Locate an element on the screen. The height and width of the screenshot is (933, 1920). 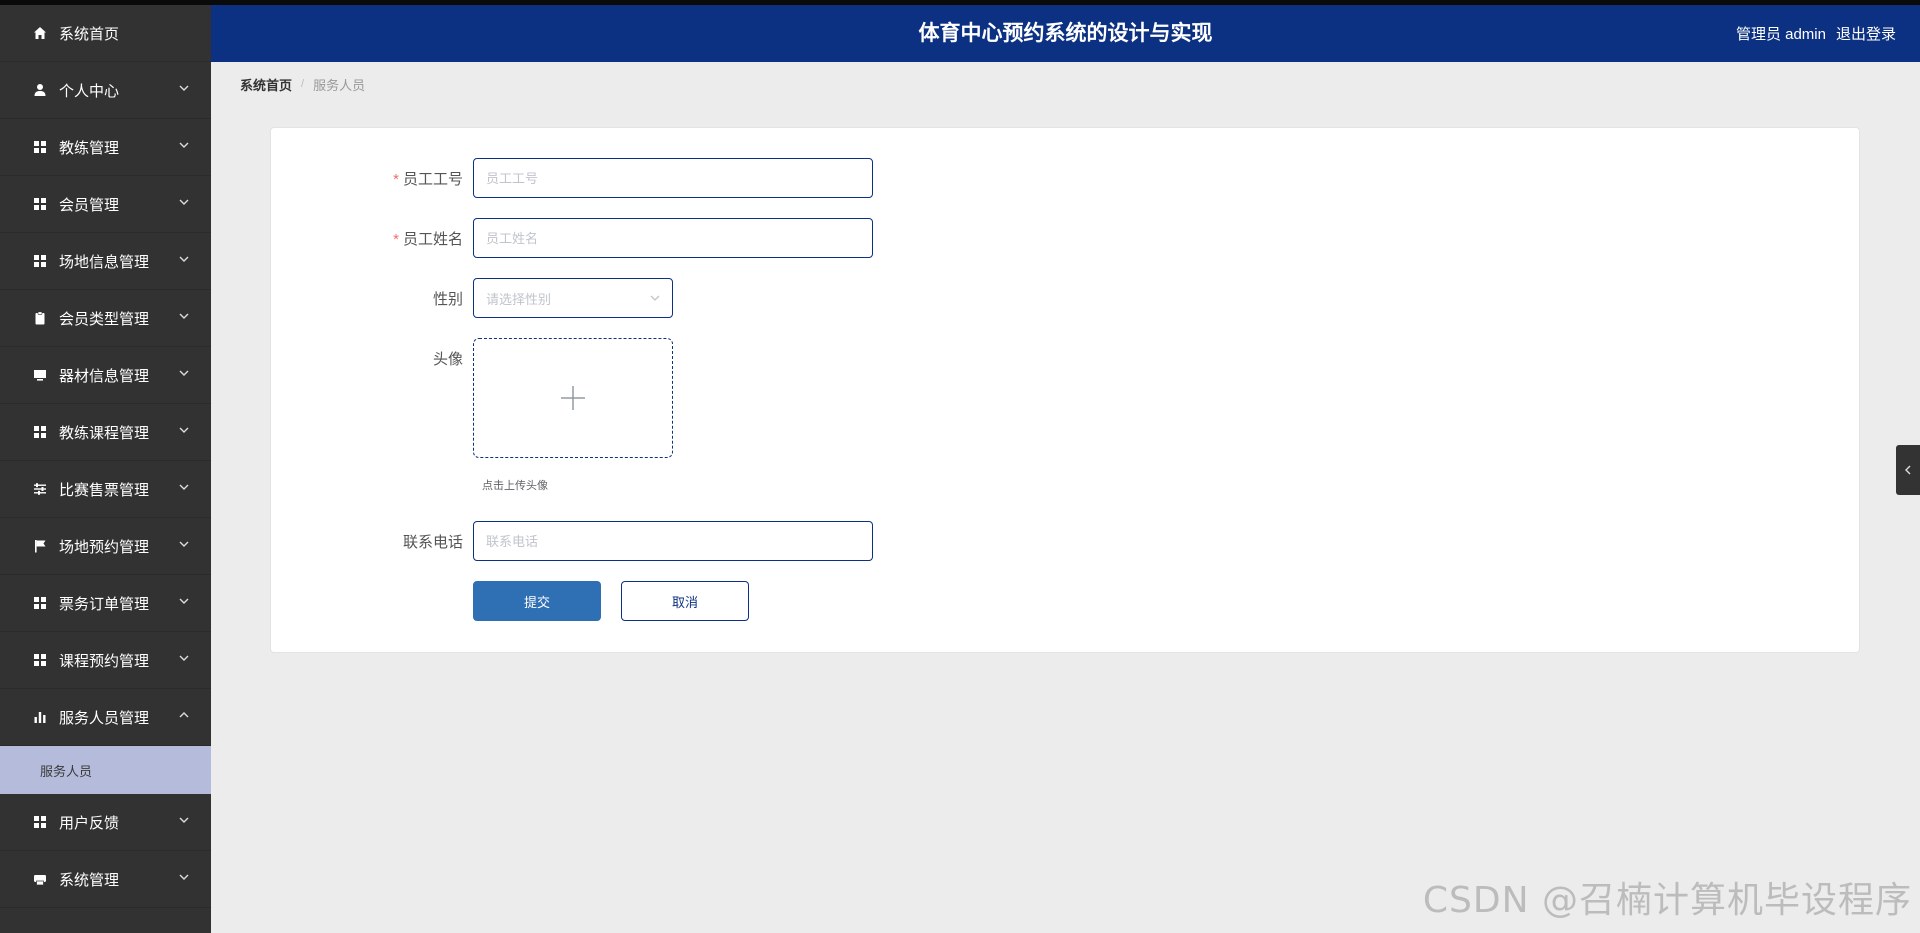
employee-id-label: * 员工工号 is located at coordinates (428, 179).